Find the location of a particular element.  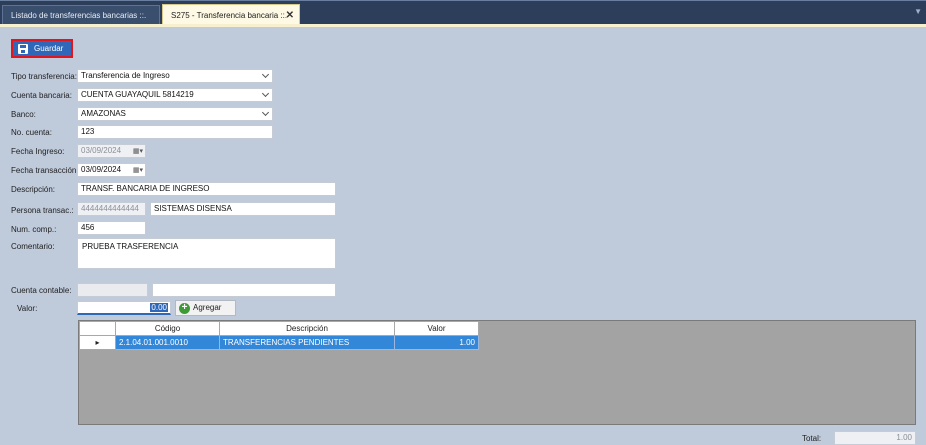

descripcion-label: Descripción: is located at coordinates (33, 189).